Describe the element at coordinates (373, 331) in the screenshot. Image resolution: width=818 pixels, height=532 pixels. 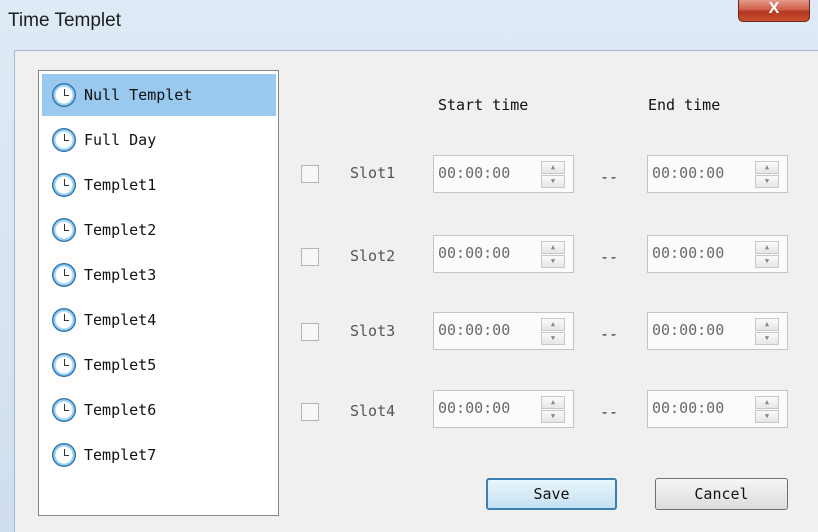
I see `slot3-label: Slot3` at that location.